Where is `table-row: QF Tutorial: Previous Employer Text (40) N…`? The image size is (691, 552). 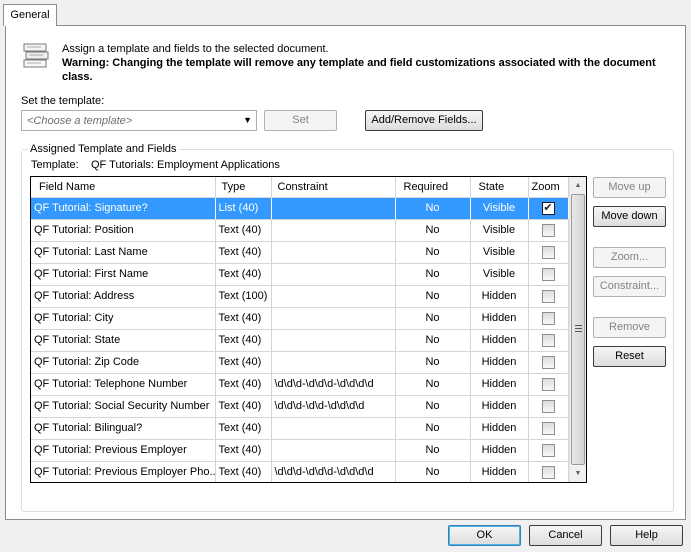
table-row: QF Tutorial: Previous Employer Text (40) N… is located at coordinates (300, 450).